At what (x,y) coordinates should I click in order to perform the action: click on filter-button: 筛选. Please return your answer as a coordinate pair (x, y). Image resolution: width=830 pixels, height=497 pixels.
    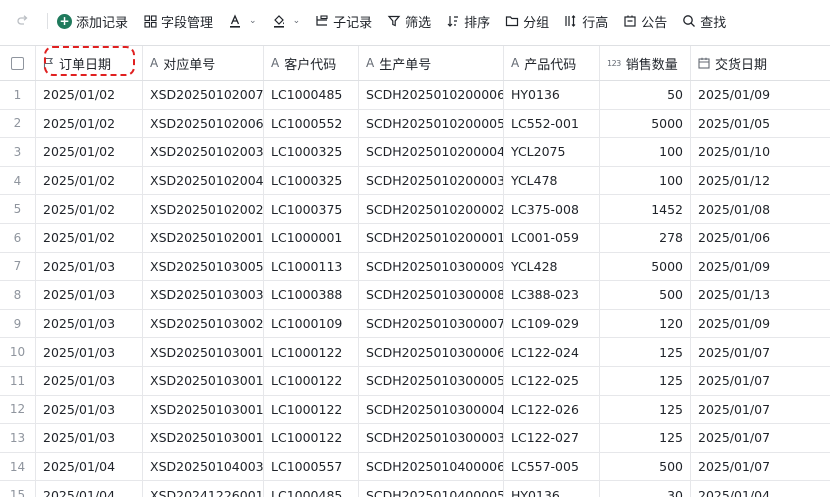
    Looking at the image, I should click on (408, 21).